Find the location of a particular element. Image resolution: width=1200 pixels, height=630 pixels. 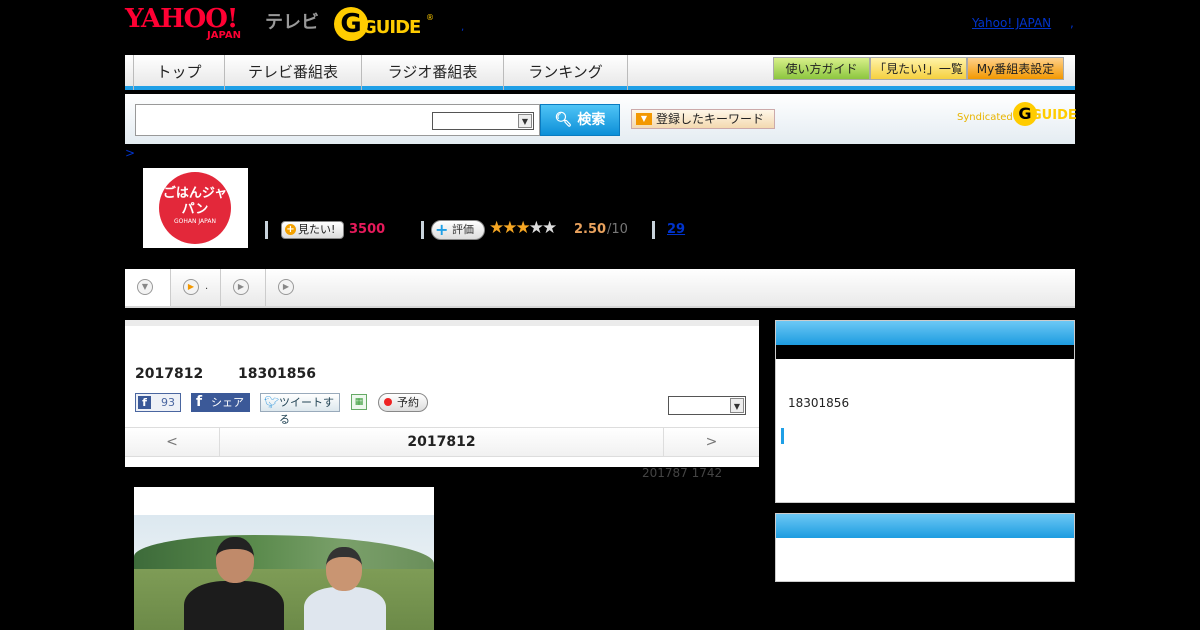

person-1-head is located at coordinates (235, 560).